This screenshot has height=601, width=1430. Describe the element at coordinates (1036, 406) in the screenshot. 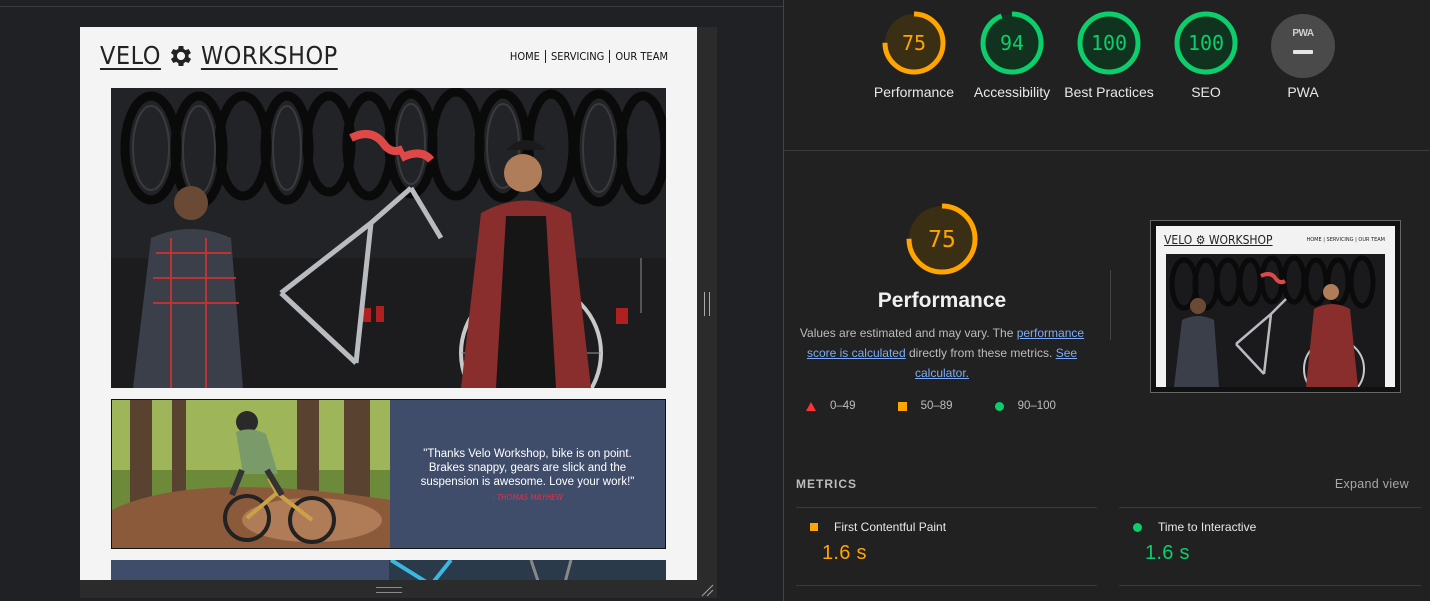

I see `legend-range: 90–100` at that location.